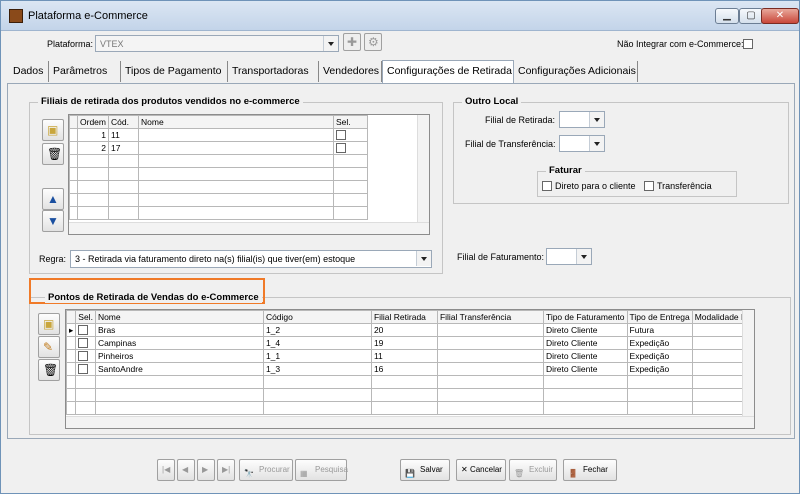 This screenshot has height=494, width=800. Describe the element at coordinates (174, 71) in the screenshot. I see `tab-tipos-pagamento: Tipos de Pagamento` at that location.